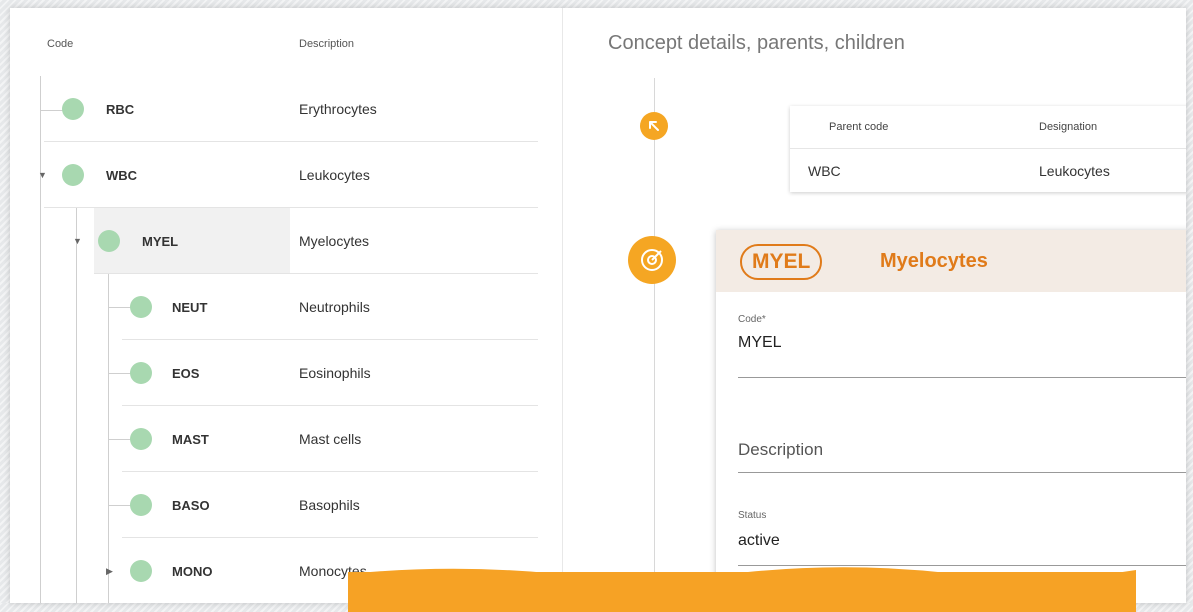 The width and height of the screenshot is (1193, 612). What do you see at coordinates (562, 305) in the screenshot?
I see `panel-divider` at bounding box center [562, 305].